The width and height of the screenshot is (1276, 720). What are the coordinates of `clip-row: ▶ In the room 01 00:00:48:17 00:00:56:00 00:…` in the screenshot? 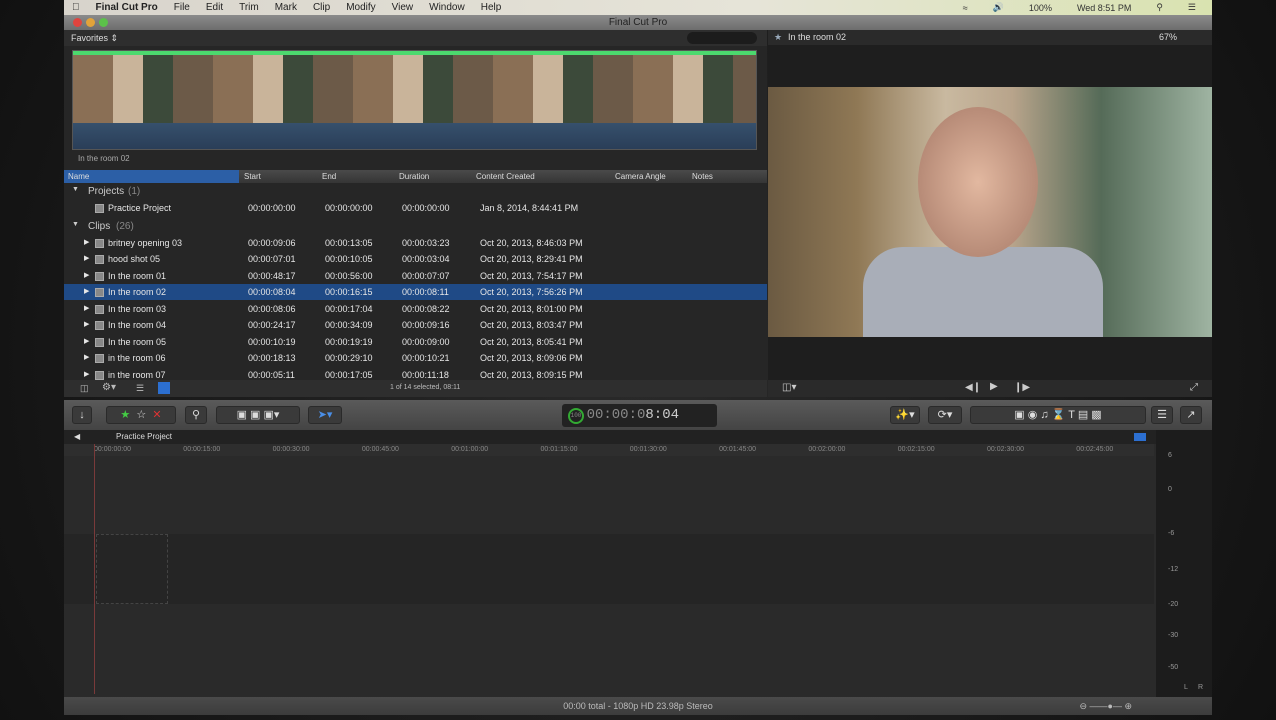 It's located at (415, 276).